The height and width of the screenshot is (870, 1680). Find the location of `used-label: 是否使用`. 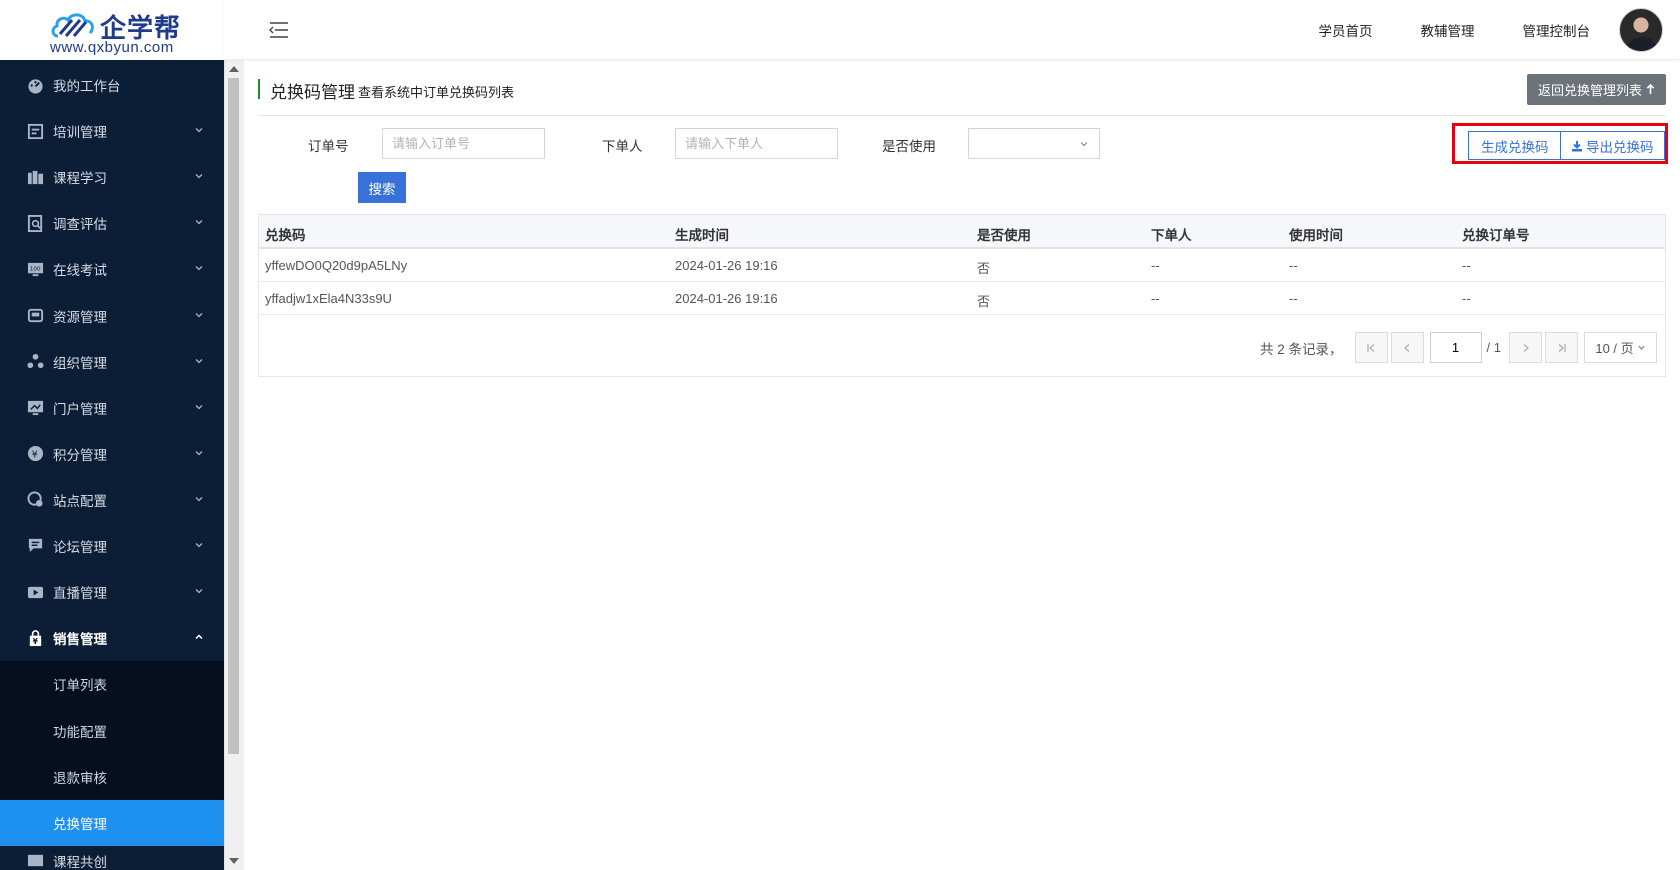

used-label: 是否使用 is located at coordinates (909, 146).